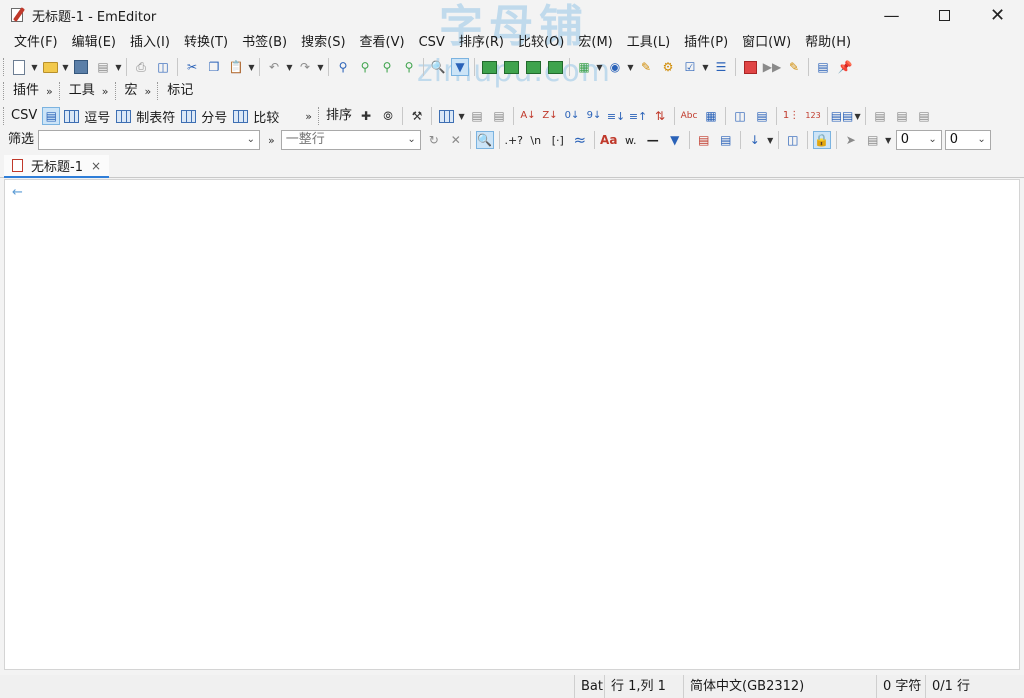  Describe the element at coordinates (96, 166) in the screenshot. I see `tab-close-icon: ×` at that location.